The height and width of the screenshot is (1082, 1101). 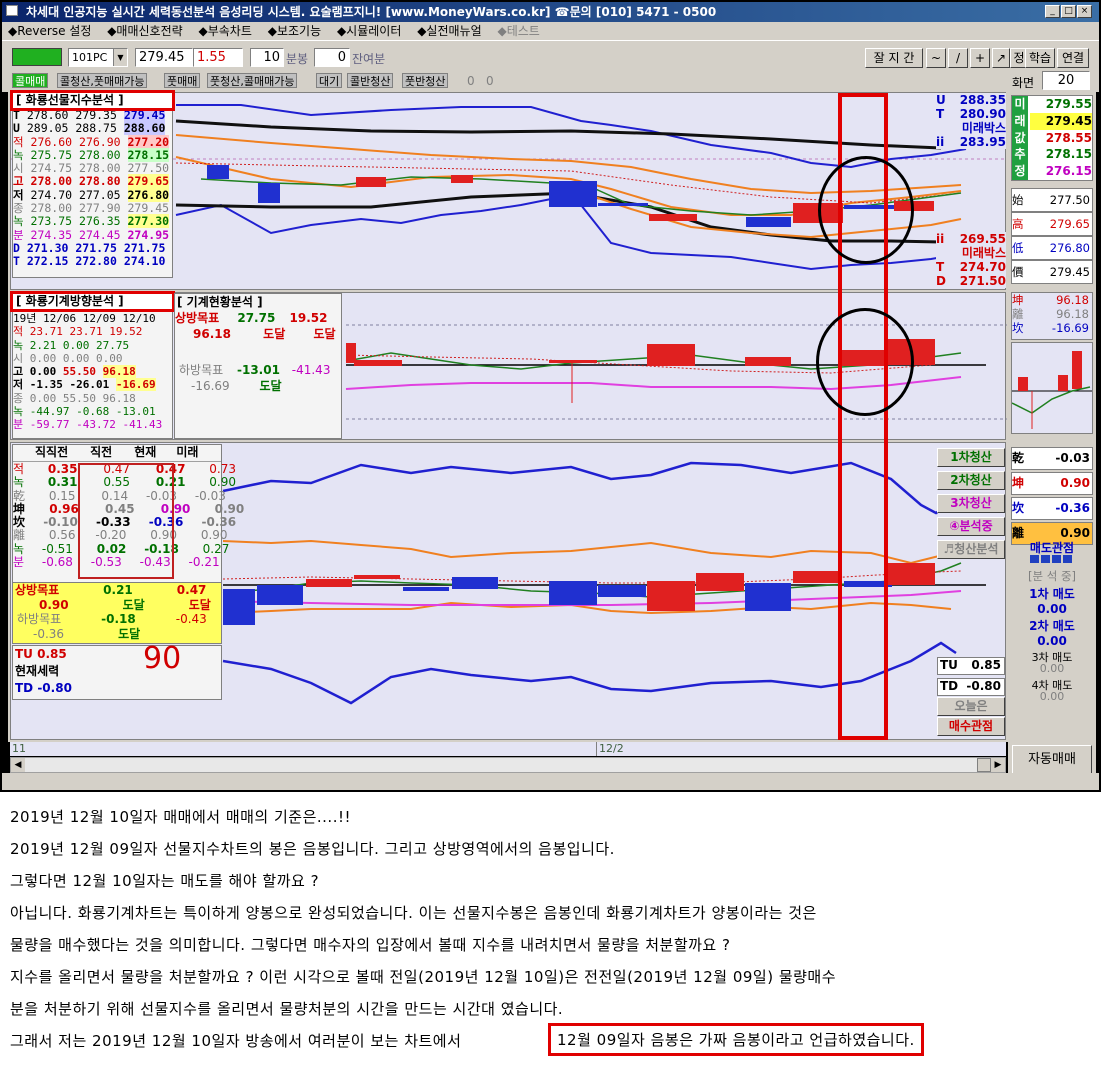 I want to click on tab-count-b: 0, so click(x=490, y=81).